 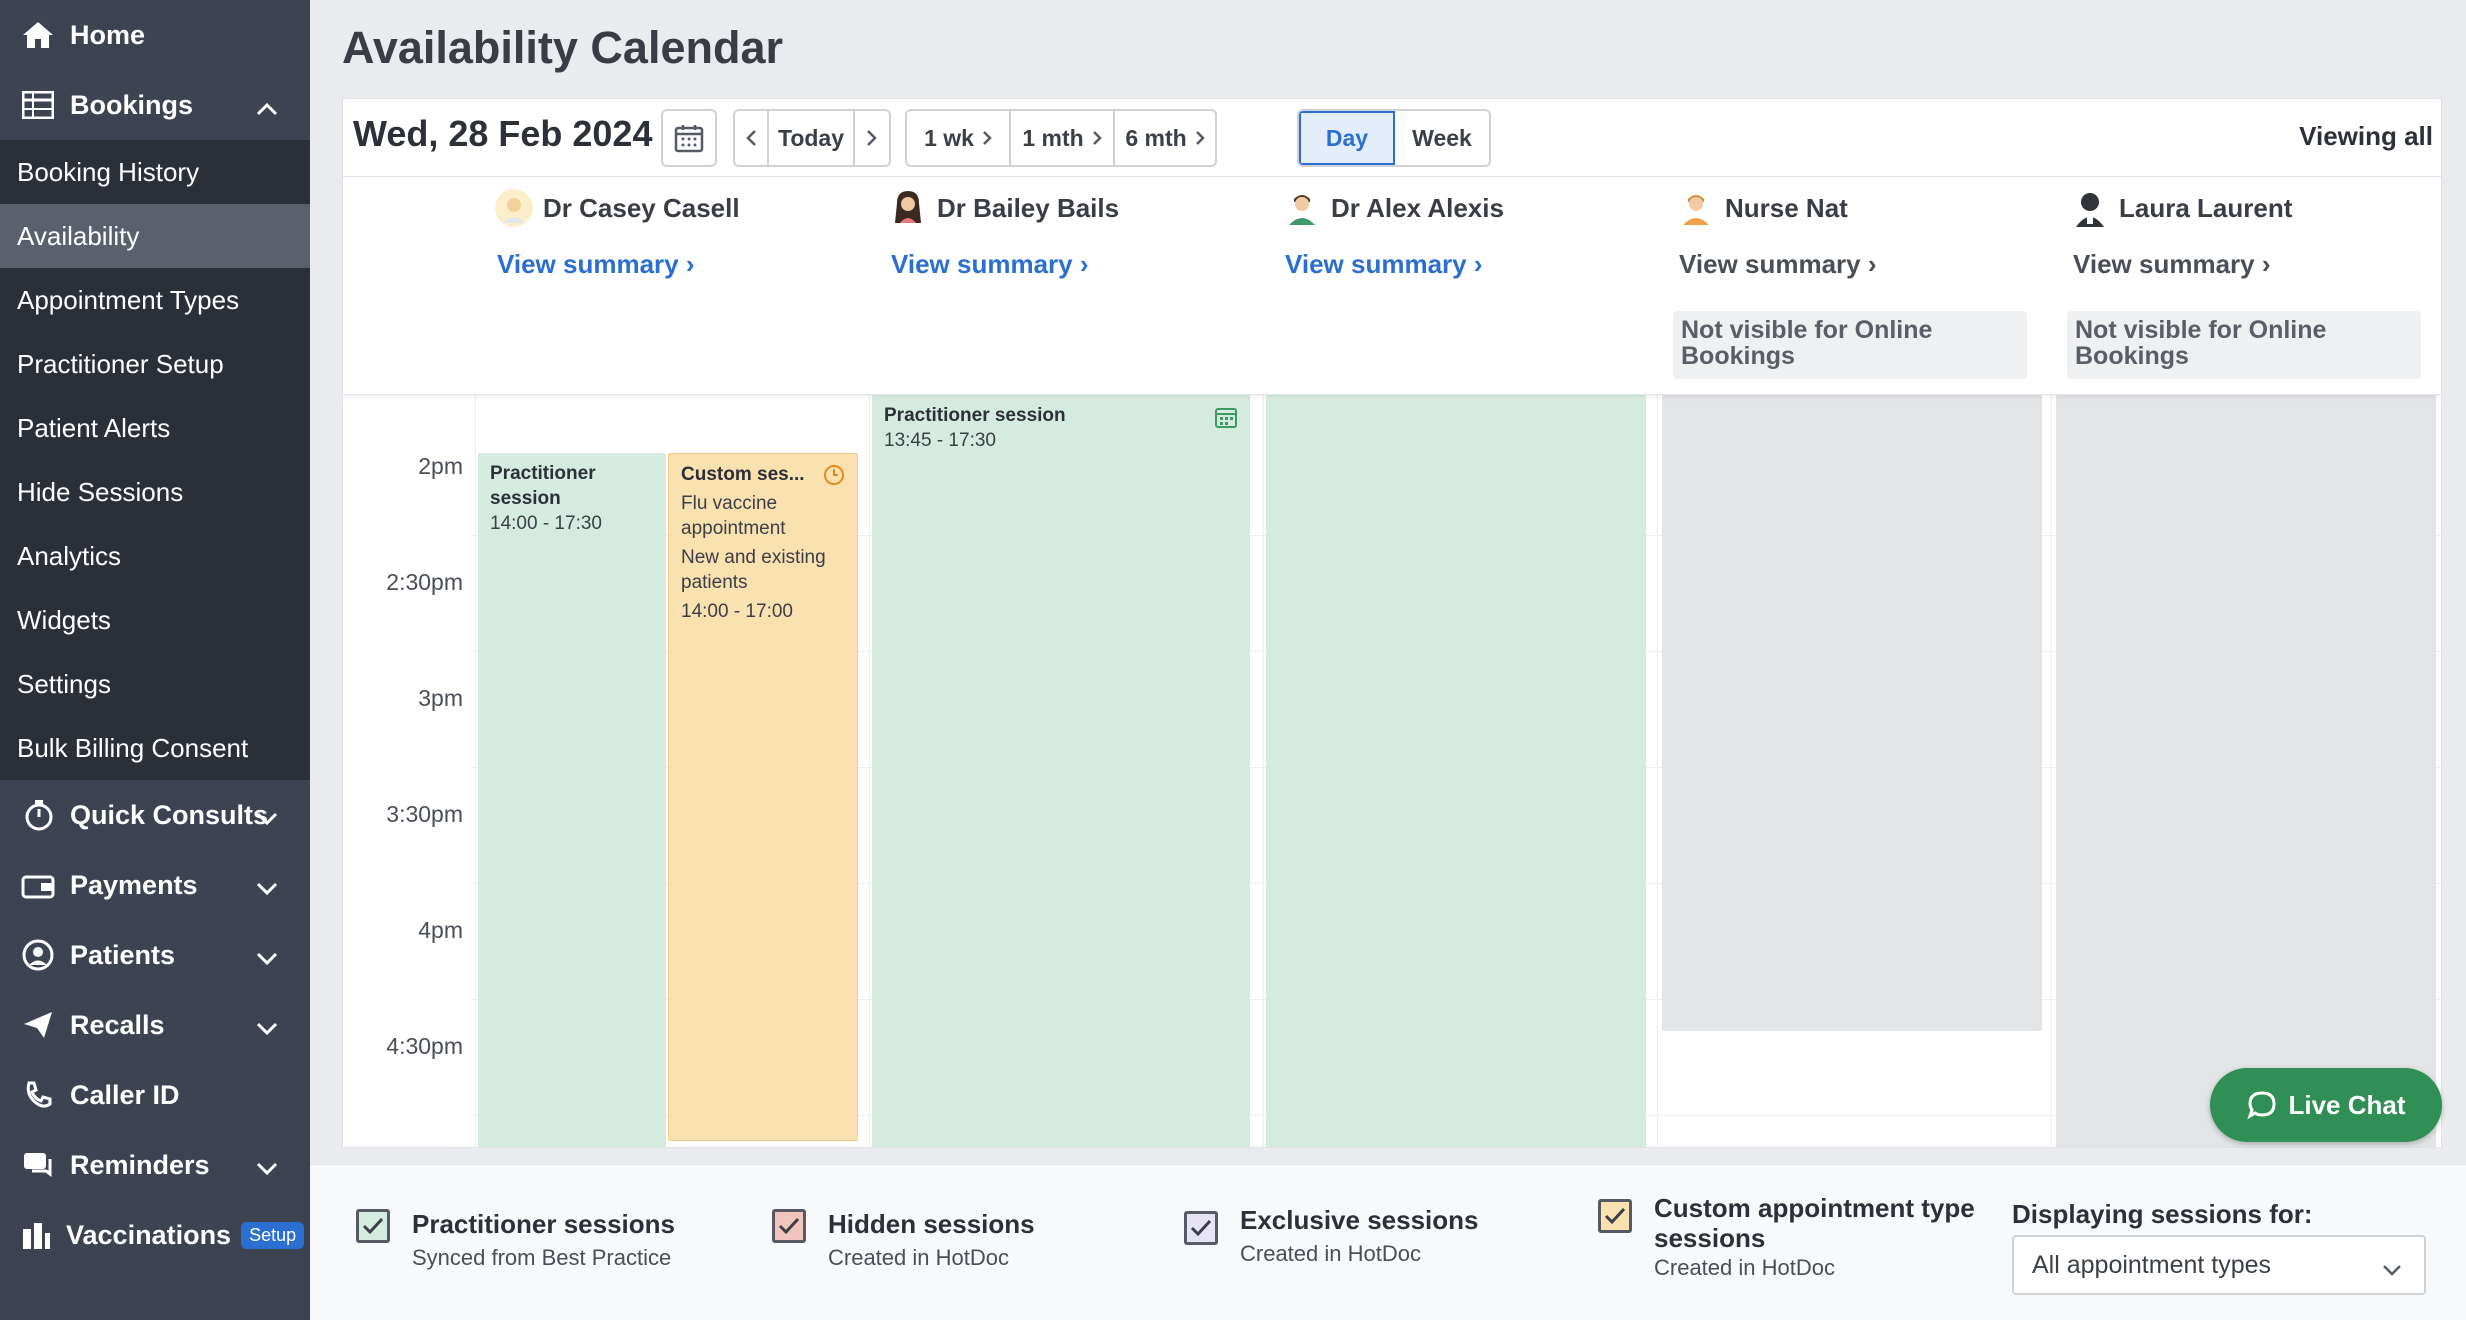 What do you see at coordinates (1456, 771) in the screenshot?
I see `practitioner-session-block` at bounding box center [1456, 771].